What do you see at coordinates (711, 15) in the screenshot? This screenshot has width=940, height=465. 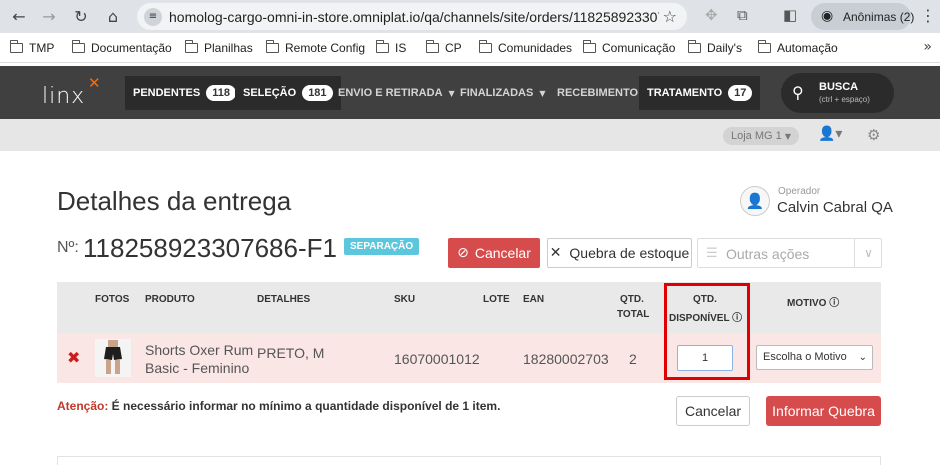 I see `extension-icon: ✥` at bounding box center [711, 15].